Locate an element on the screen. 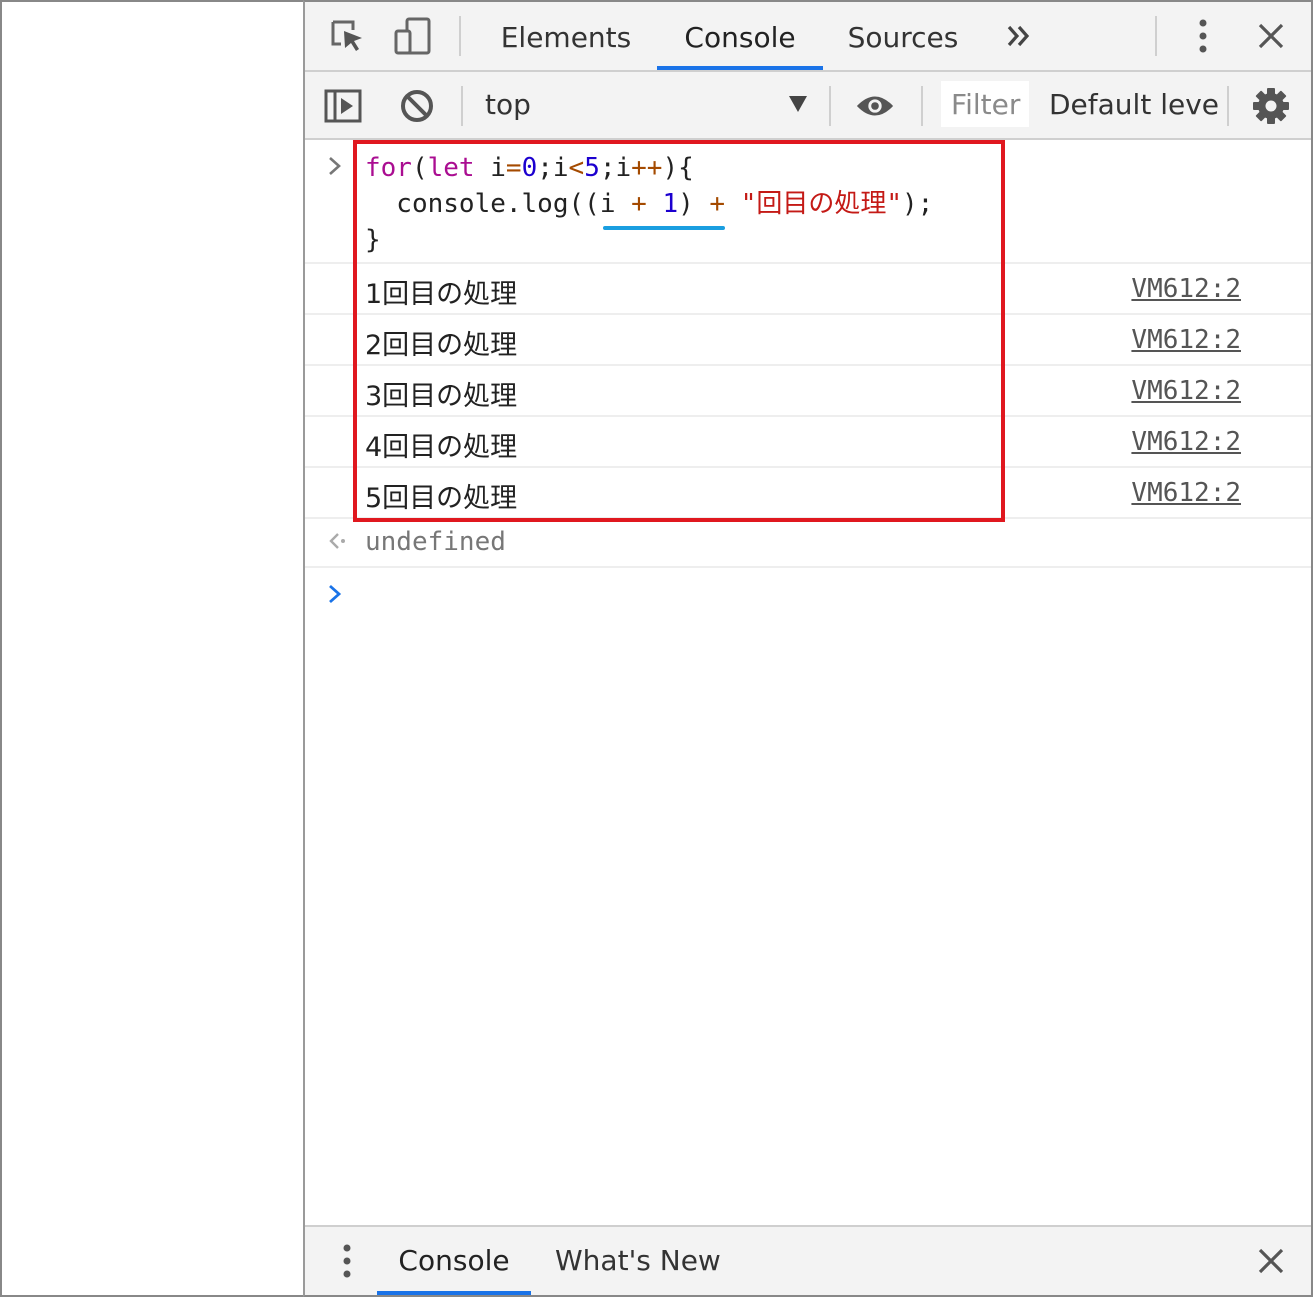  drawer-tabbar: Console What's New is located at coordinates (808, 1260).